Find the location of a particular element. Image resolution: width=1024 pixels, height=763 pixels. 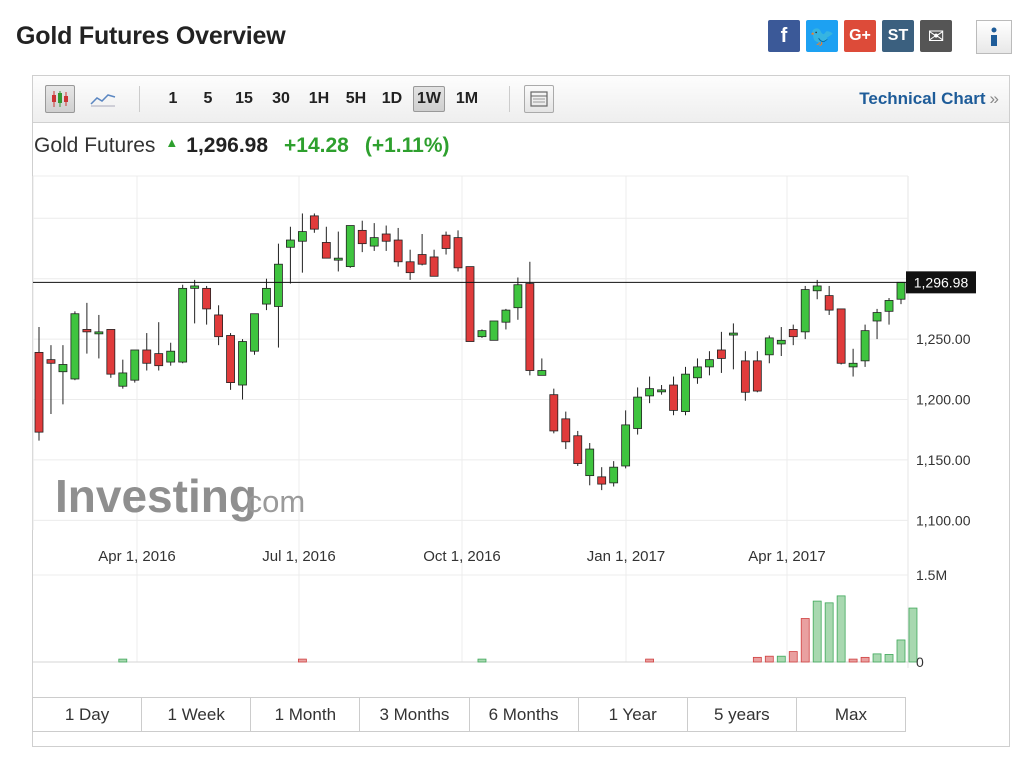

email-icon: ✉ is located at coordinates (936, 36).